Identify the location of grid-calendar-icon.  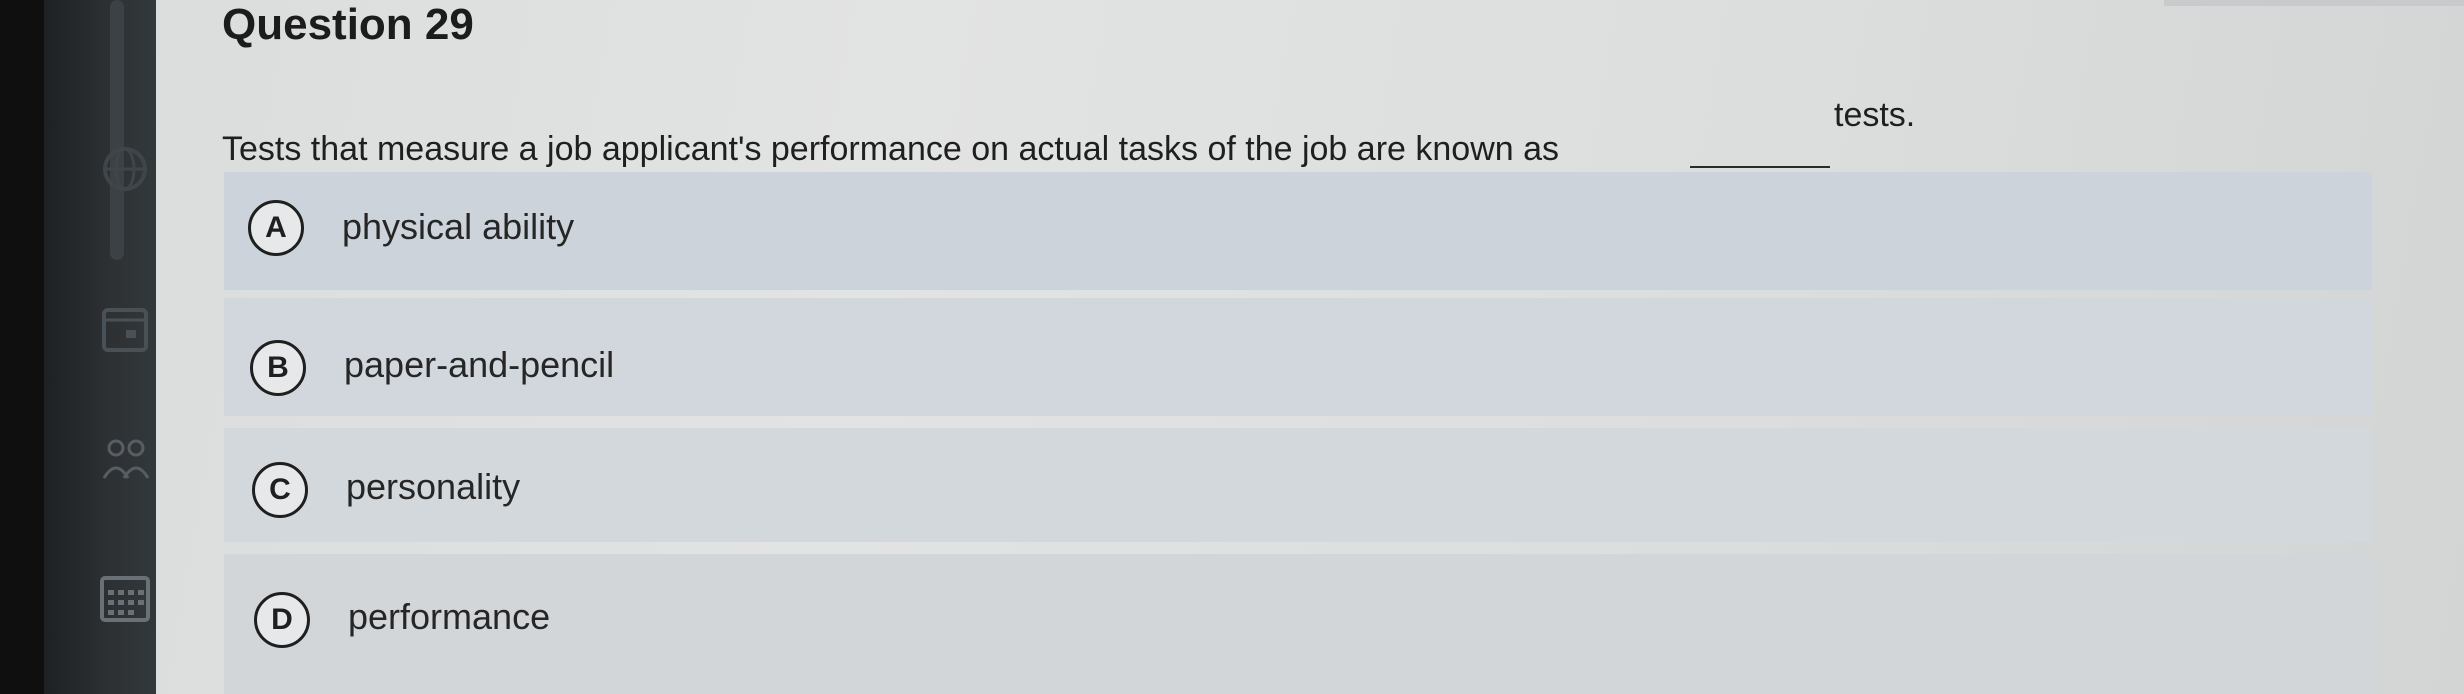
(125, 599).